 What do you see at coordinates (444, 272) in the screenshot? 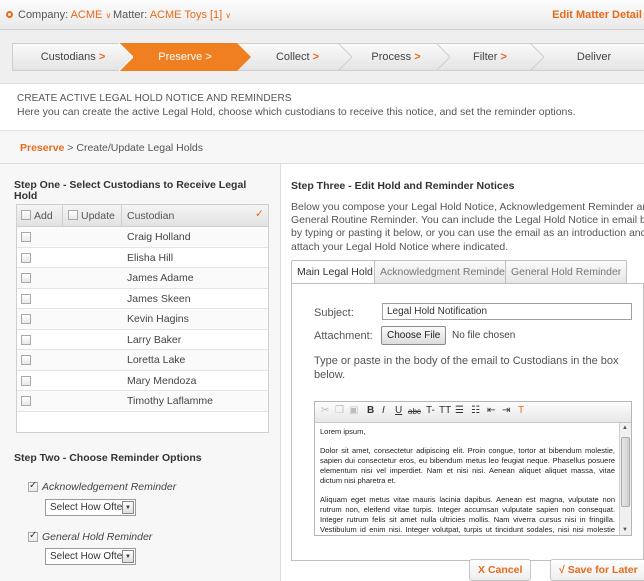
I see `tab-acknowledgment-reminder: Acknowledgment Reminder` at bounding box center [444, 272].